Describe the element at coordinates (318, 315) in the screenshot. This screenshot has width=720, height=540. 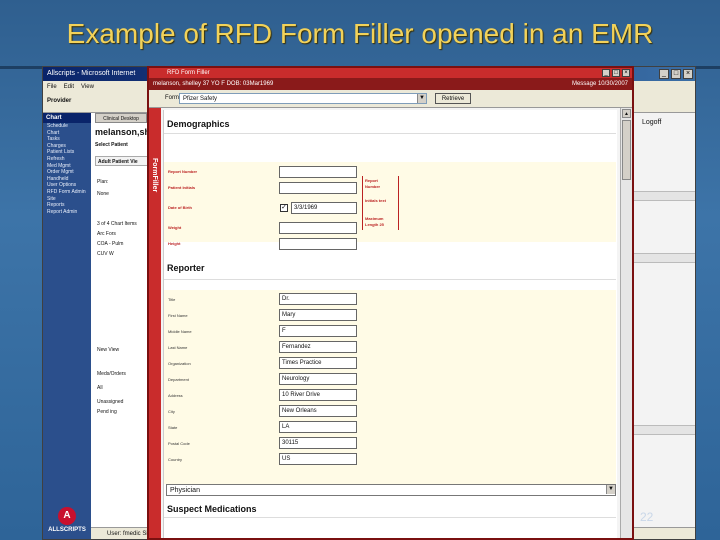
I see `form-input: Mary` at that location.